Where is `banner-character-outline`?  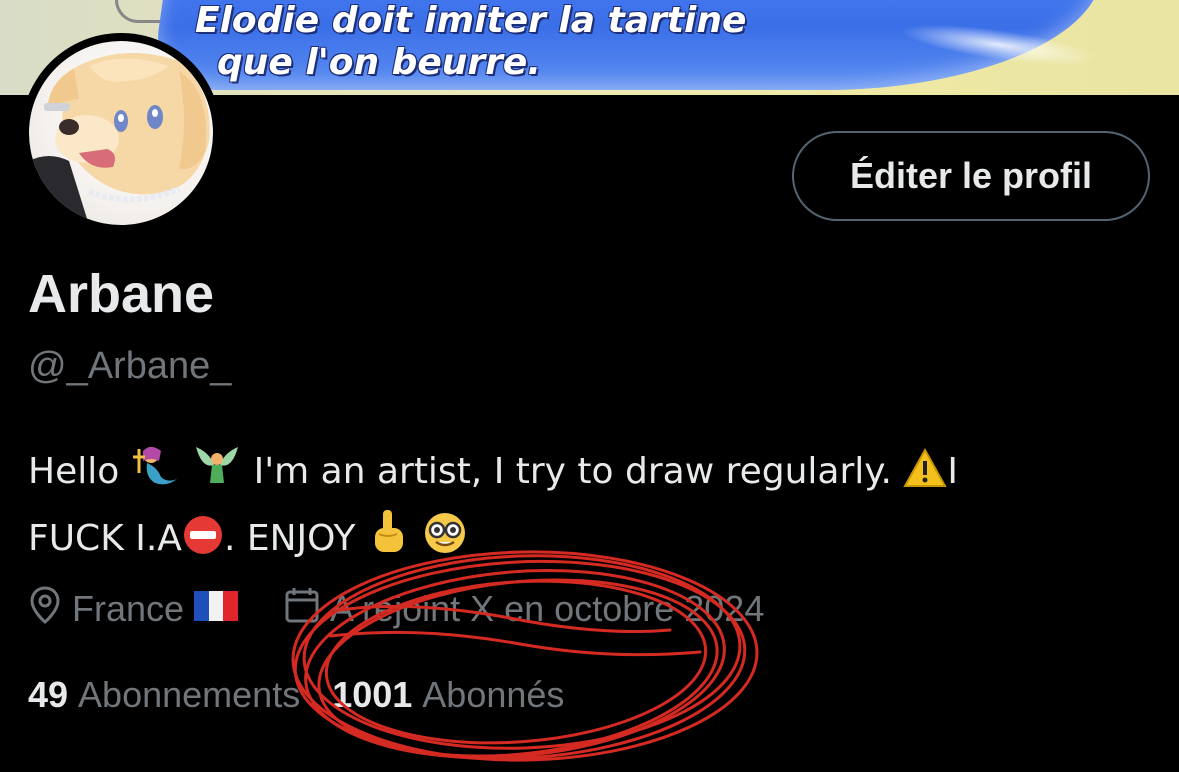 banner-character-outline is located at coordinates (140, 11).